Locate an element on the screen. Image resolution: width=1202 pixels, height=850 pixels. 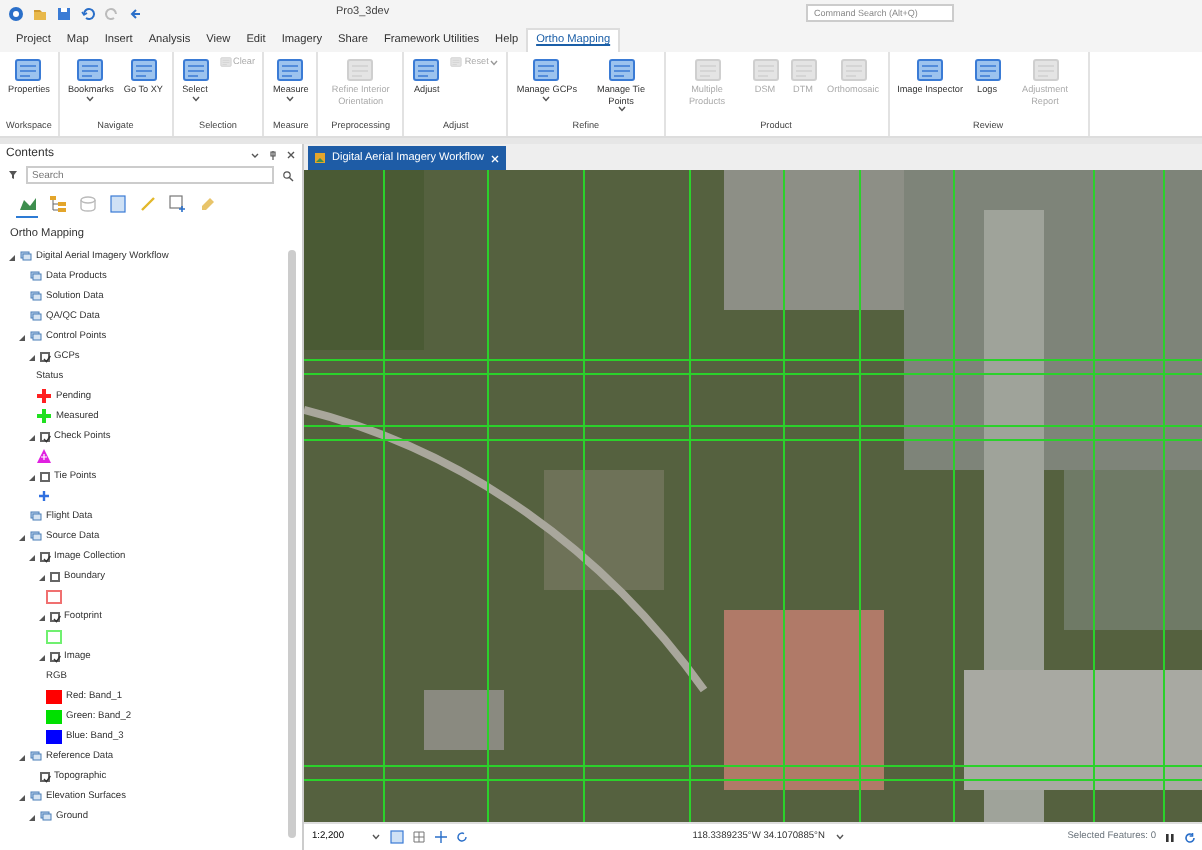
crosshair-icon is located at coordinates (441, 837).